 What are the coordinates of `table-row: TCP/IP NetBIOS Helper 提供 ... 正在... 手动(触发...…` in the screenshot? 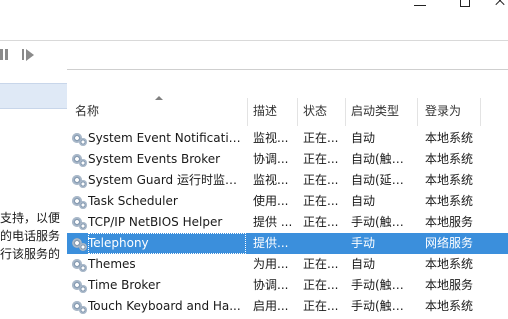 It's located at (287, 222).